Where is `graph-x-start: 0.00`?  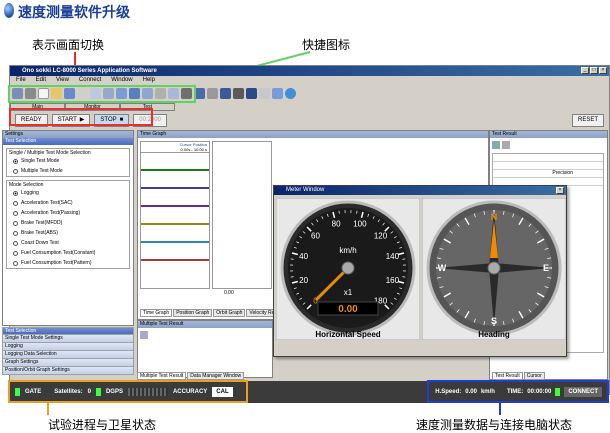 graph-x-start: 0.00 is located at coordinates (229, 293).